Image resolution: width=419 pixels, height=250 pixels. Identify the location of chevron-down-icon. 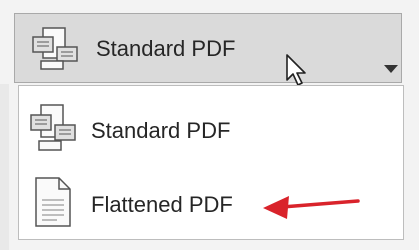
(391, 69).